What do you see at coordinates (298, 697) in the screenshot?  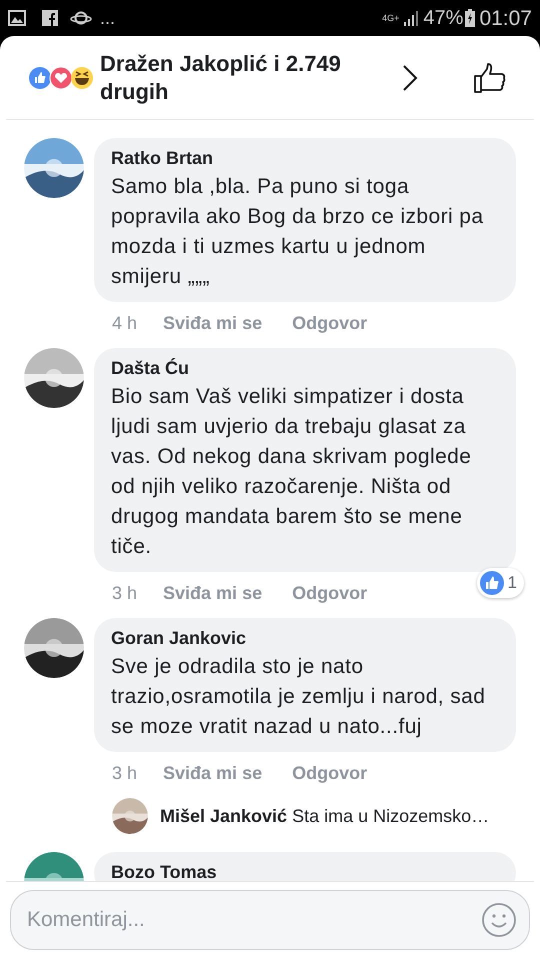 I see `comment-text: Sve je odradila sto je nato trazio,osramotila je zemlju i narod, sad se moze vratit nazad u nato...fuj` at bounding box center [298, 697].